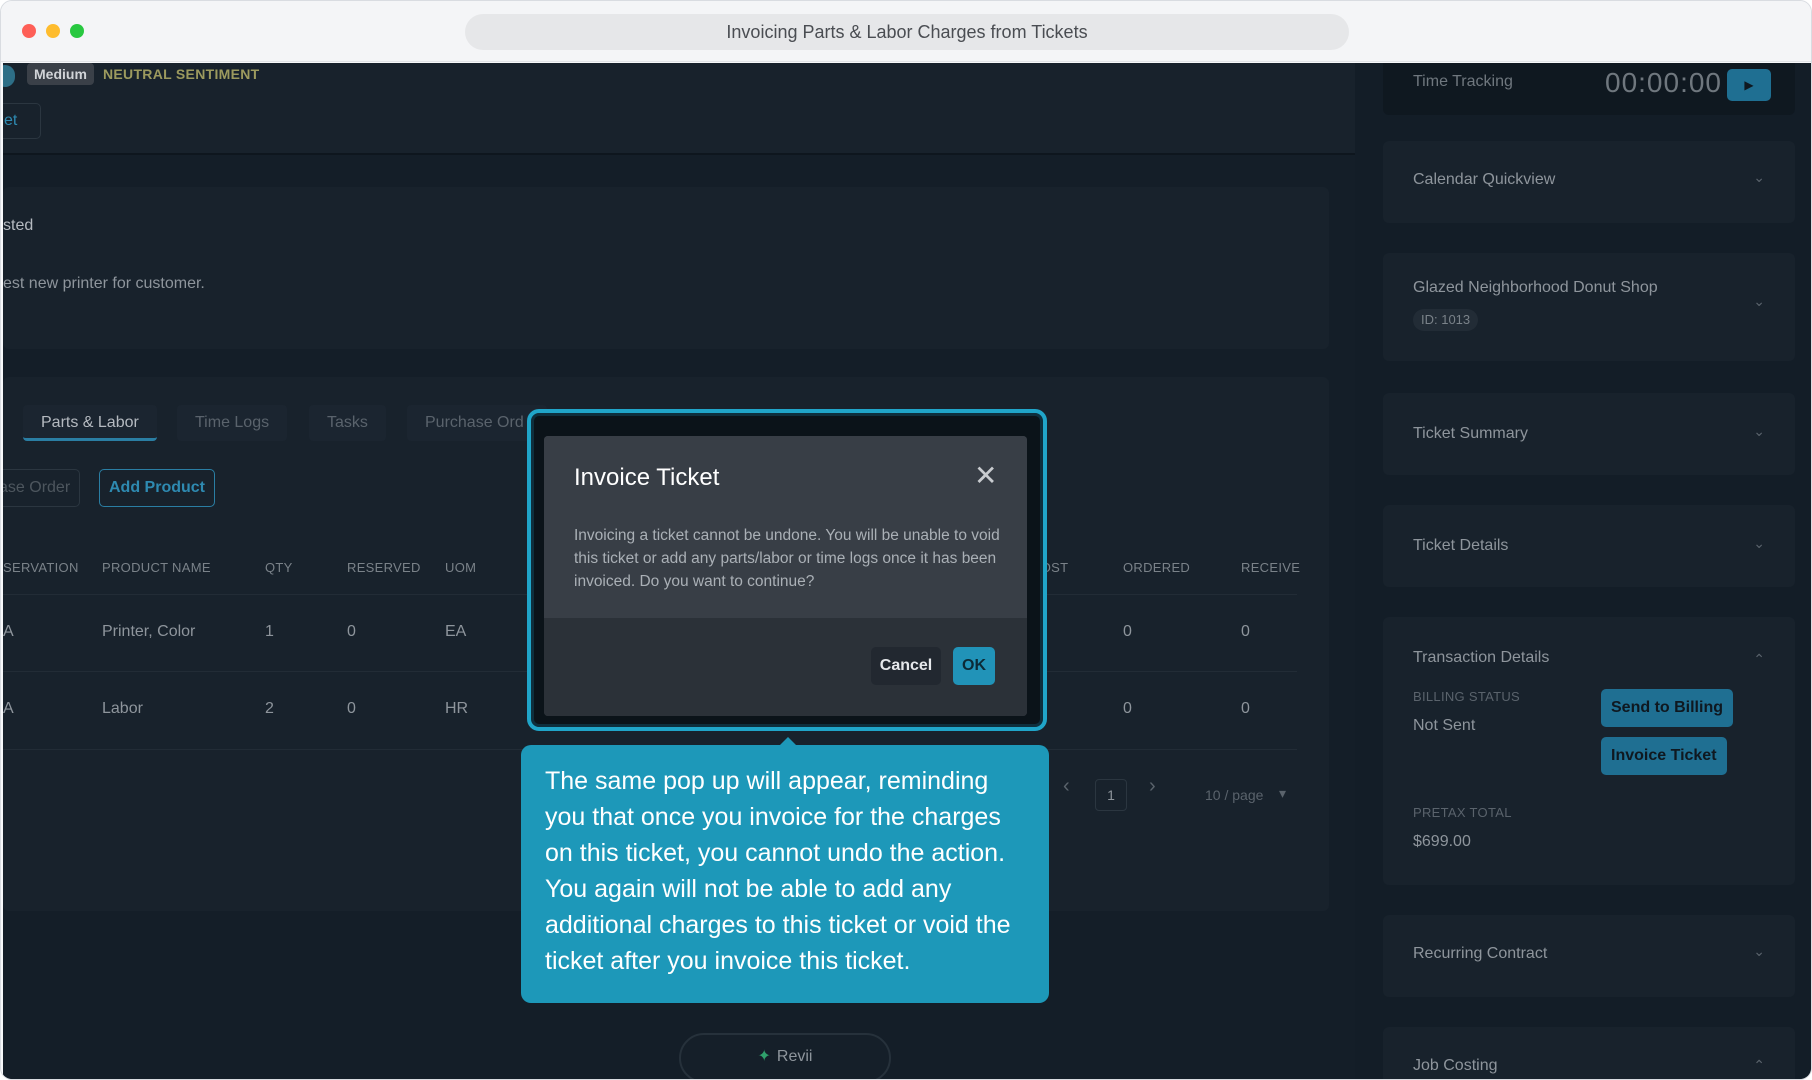  I want to click on minimize-window-button, so click(53, 31).